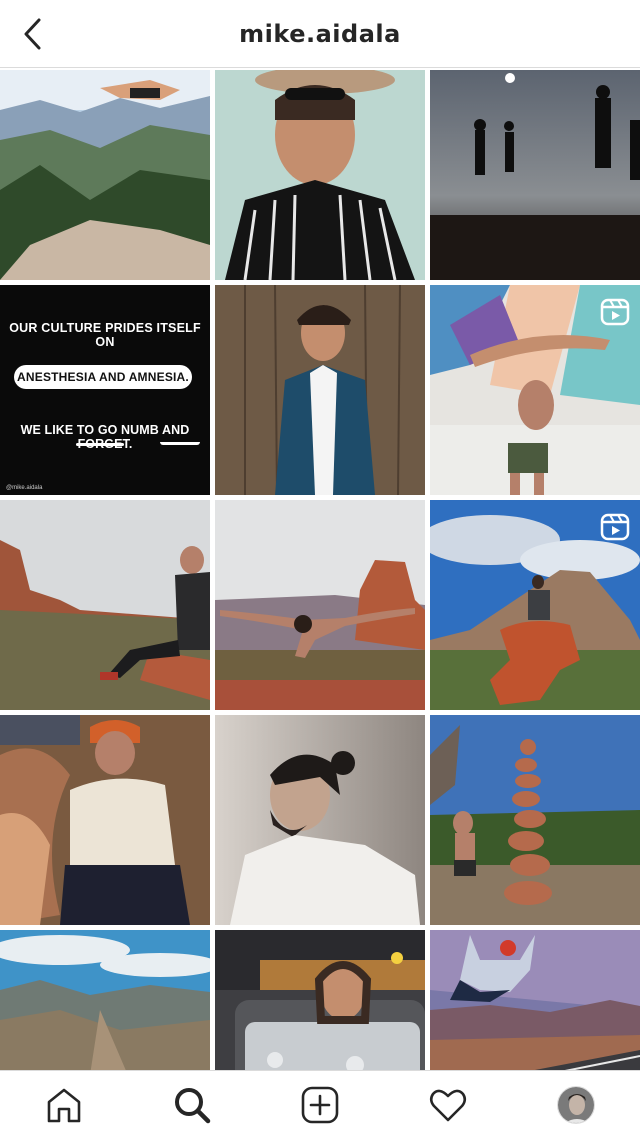  I want to click on add-post-icon, so click(320, 1104).